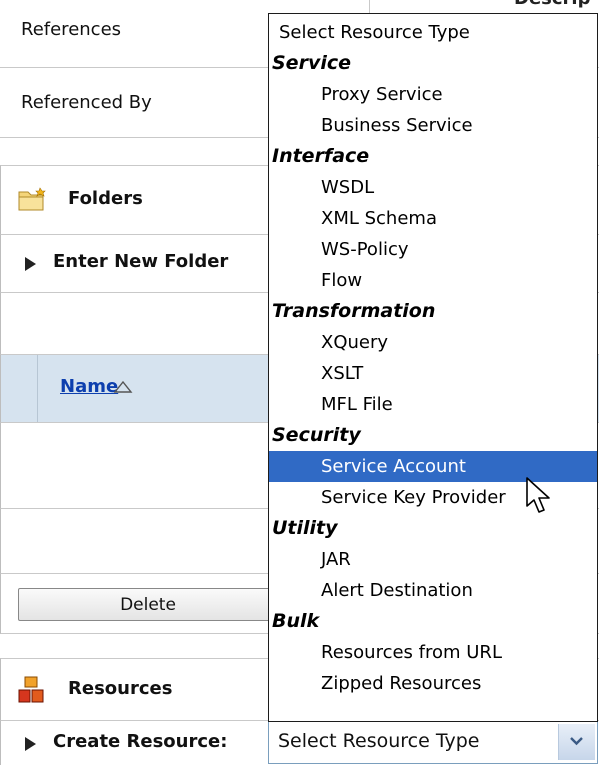  What do you see at coordinates (433, 590) in the screenshot?
I see `dropdown-option: Alert Destination` at bounding box center [433, 590].